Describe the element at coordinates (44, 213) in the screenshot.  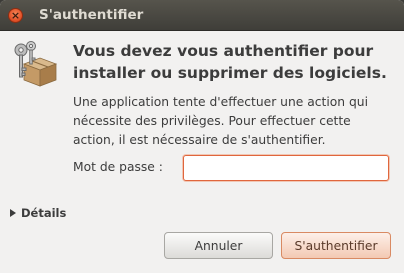
I see `details-label: Détails` at that location.